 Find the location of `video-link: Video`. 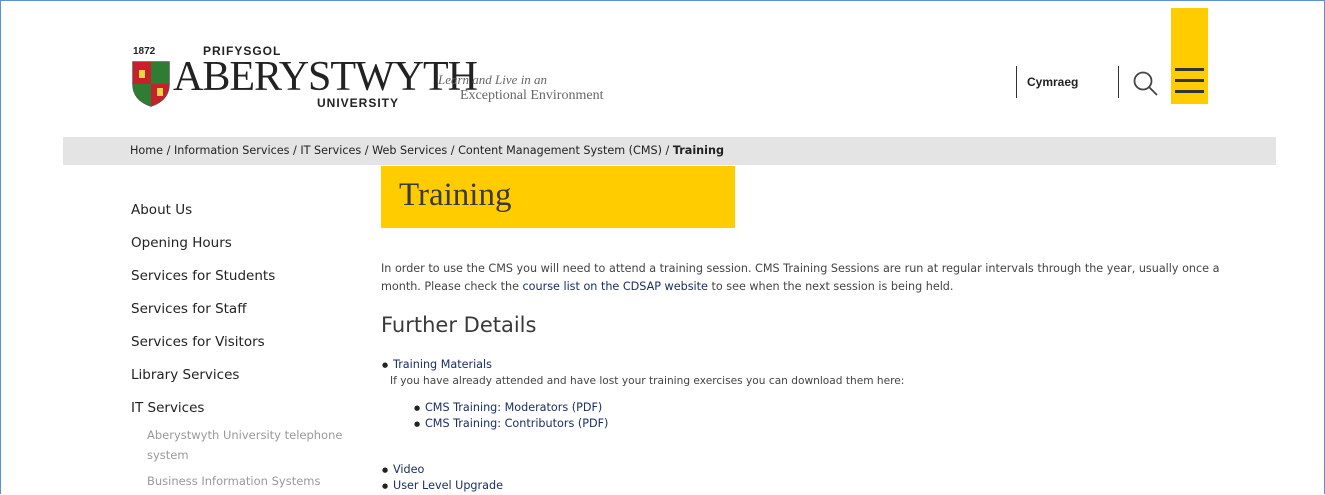

video-link: Video is located at coordinates (408, 469).